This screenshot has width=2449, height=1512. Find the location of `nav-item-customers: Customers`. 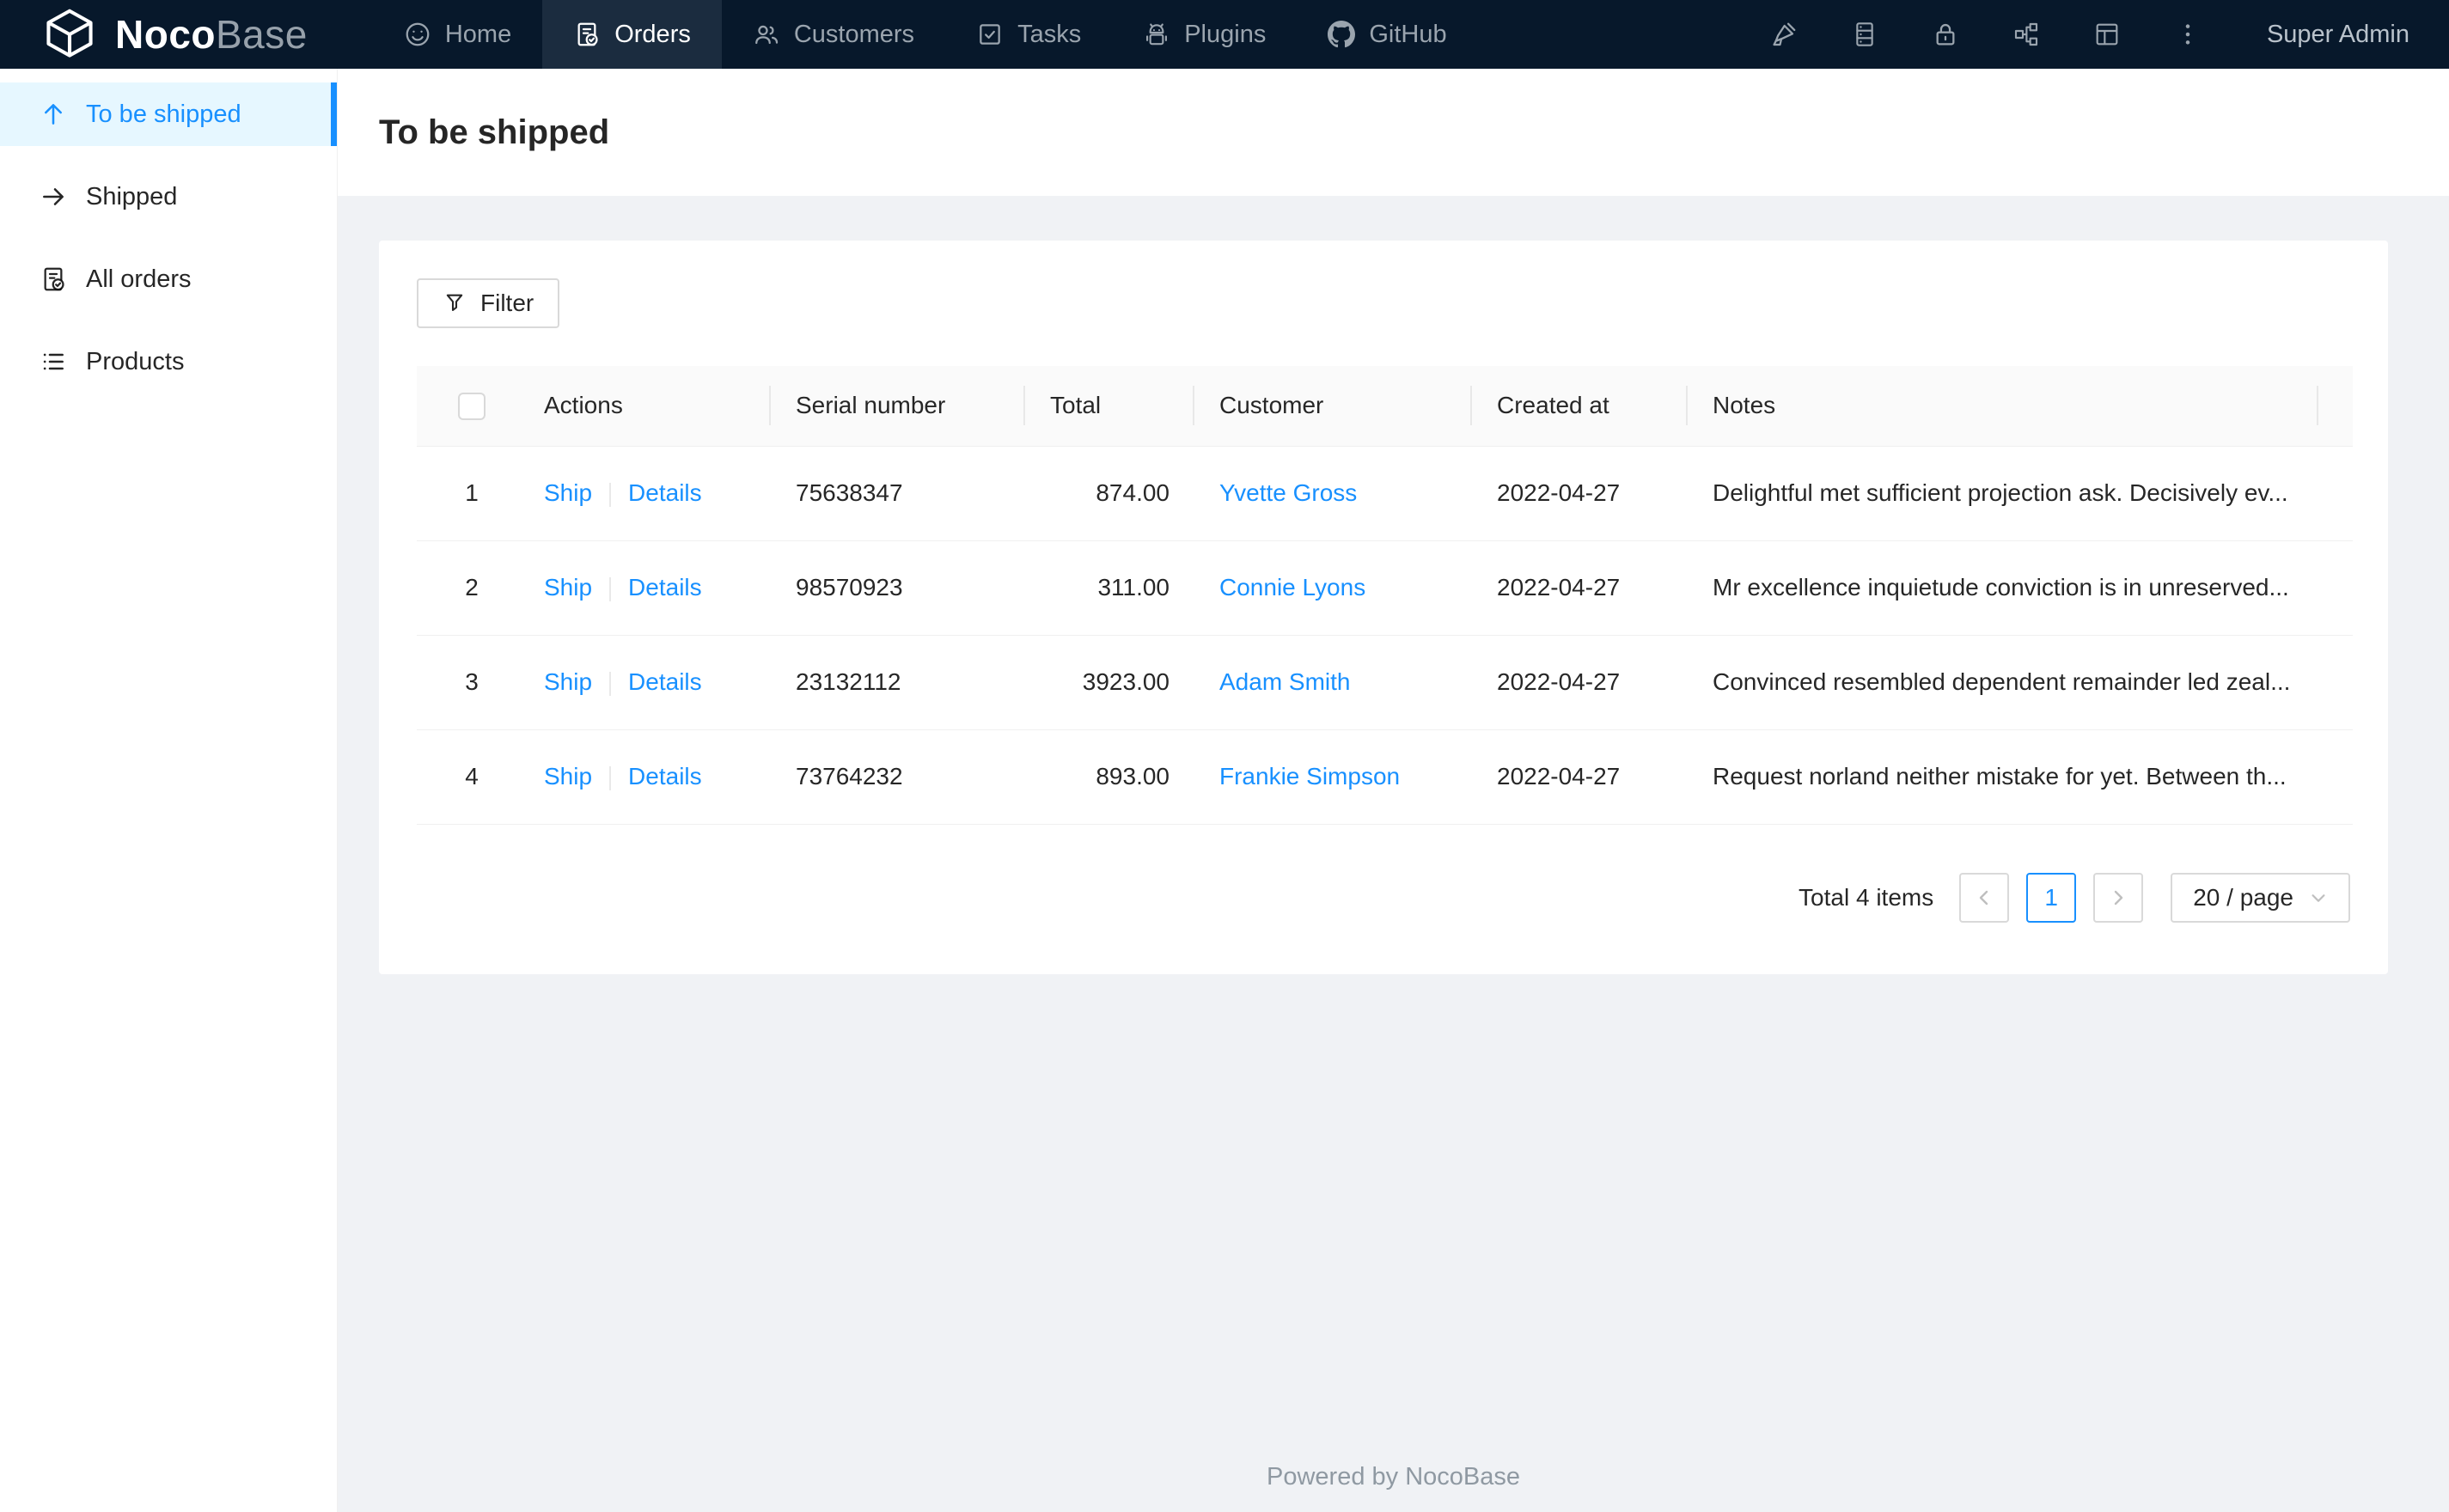

nav-item-customers: Customers is located at coordinates (833, 34).